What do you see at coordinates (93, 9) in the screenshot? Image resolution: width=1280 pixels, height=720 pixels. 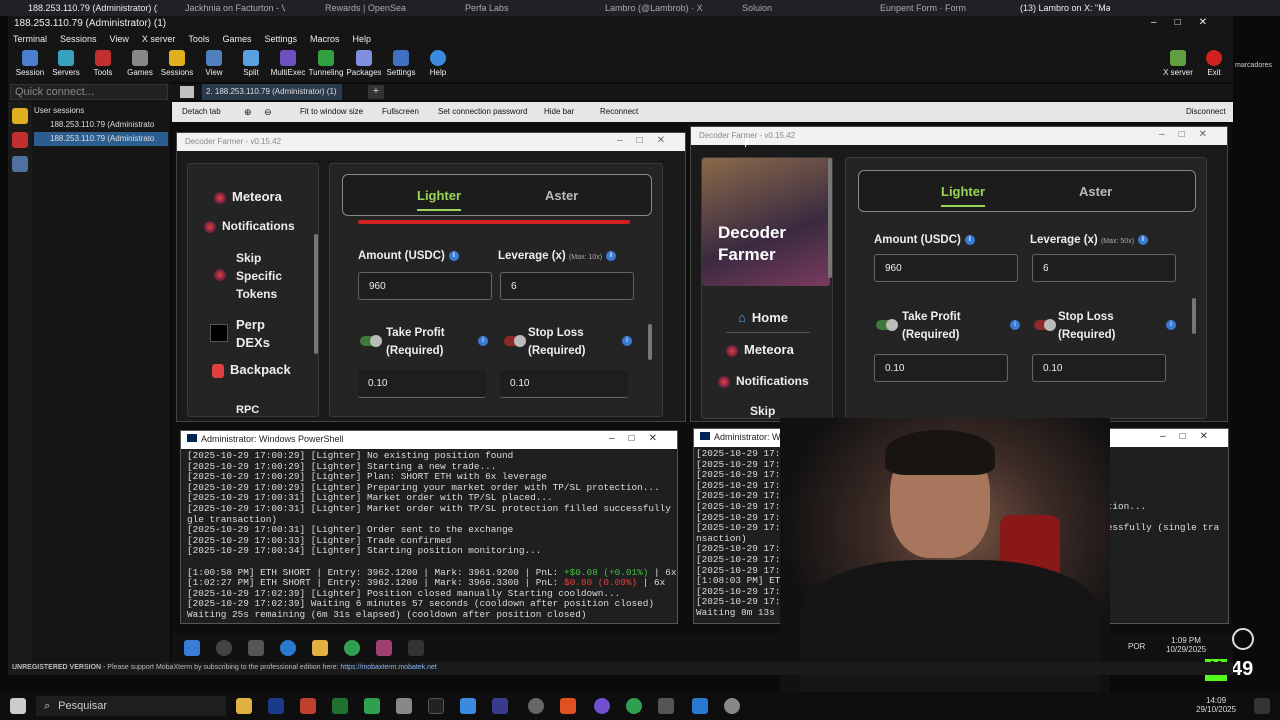 I see `browser-tab: 188.253.110.79 (Administrator) (1)` at bounding box center [93, 9].